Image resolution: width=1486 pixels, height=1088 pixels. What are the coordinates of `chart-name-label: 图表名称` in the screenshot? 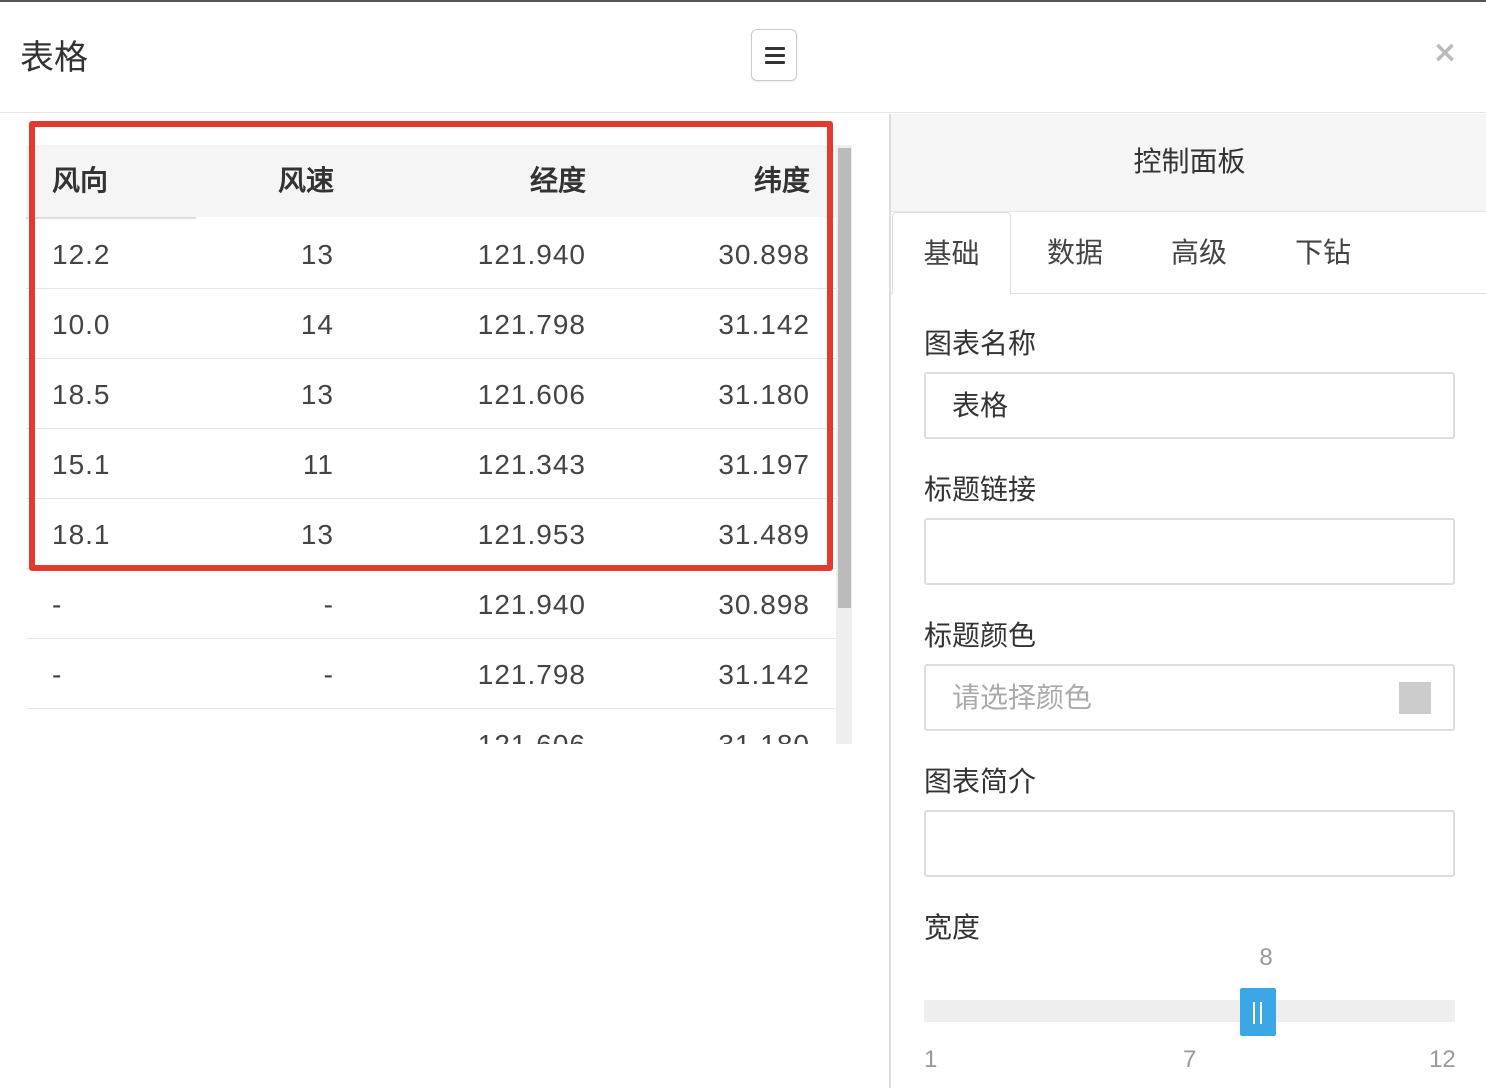 It's located at (980, 343).